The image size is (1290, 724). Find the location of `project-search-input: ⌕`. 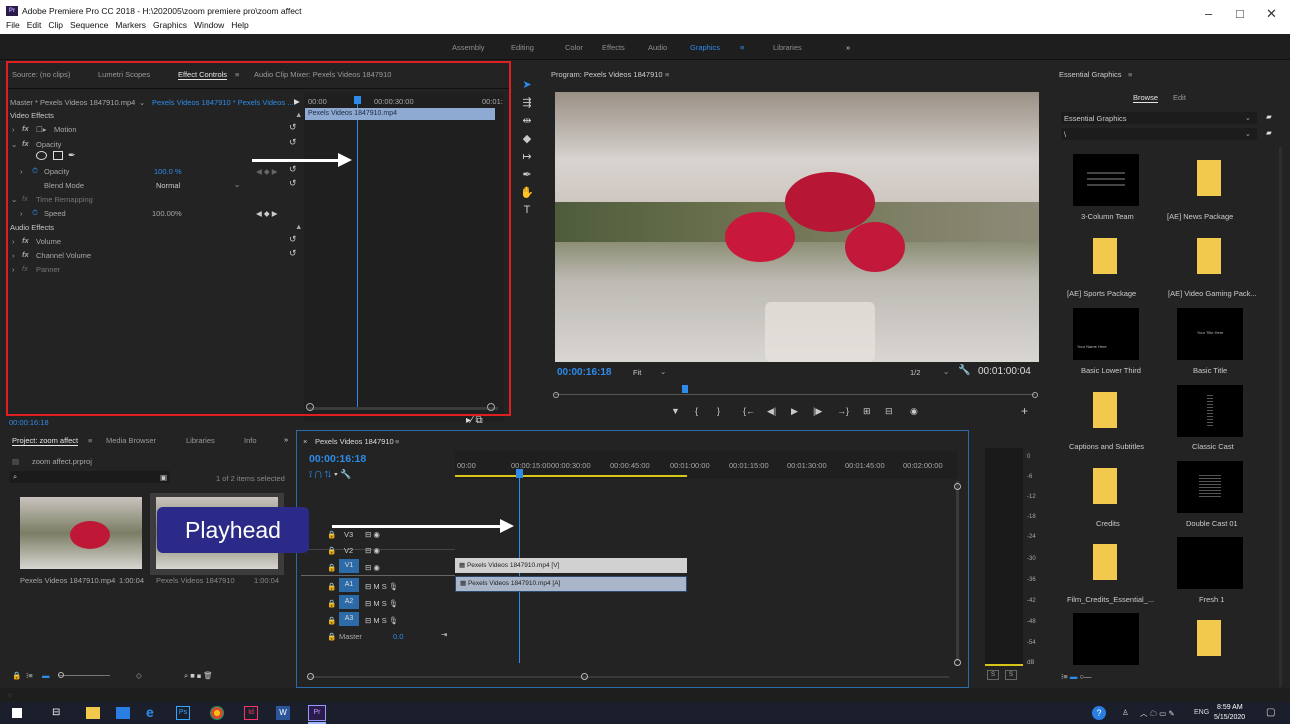

project-search-input: ⌕ is located at coordinates (90, 477).